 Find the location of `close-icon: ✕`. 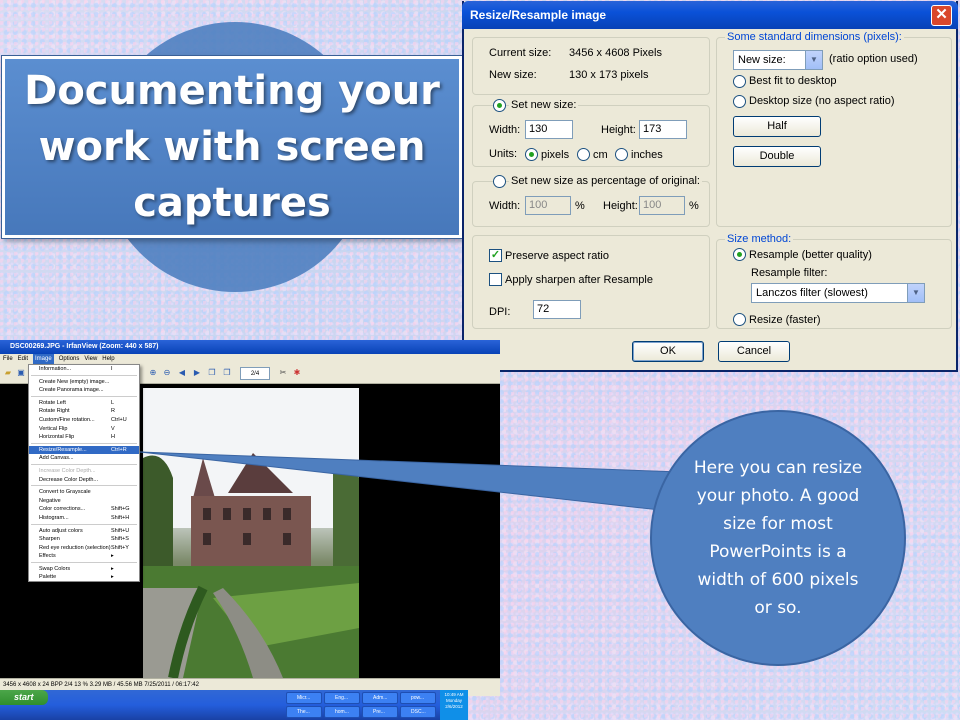

close-icon: ✕ is located at coordinates (941, 15).